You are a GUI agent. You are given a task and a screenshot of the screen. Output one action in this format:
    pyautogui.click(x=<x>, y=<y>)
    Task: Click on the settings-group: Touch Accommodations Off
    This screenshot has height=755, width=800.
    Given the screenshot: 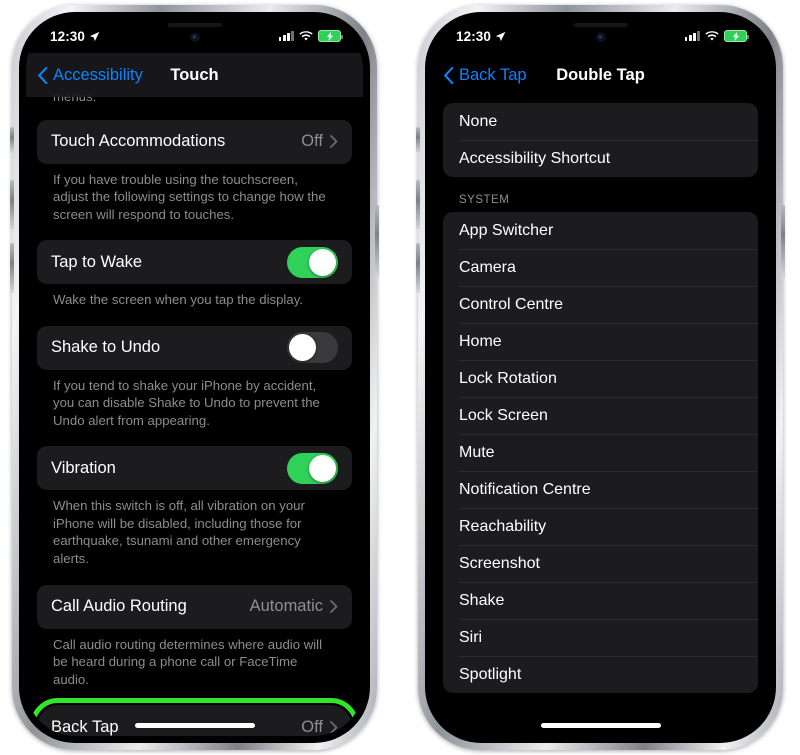 What is the action you would take?
    pyautogui.click(x=194, y=141)
    